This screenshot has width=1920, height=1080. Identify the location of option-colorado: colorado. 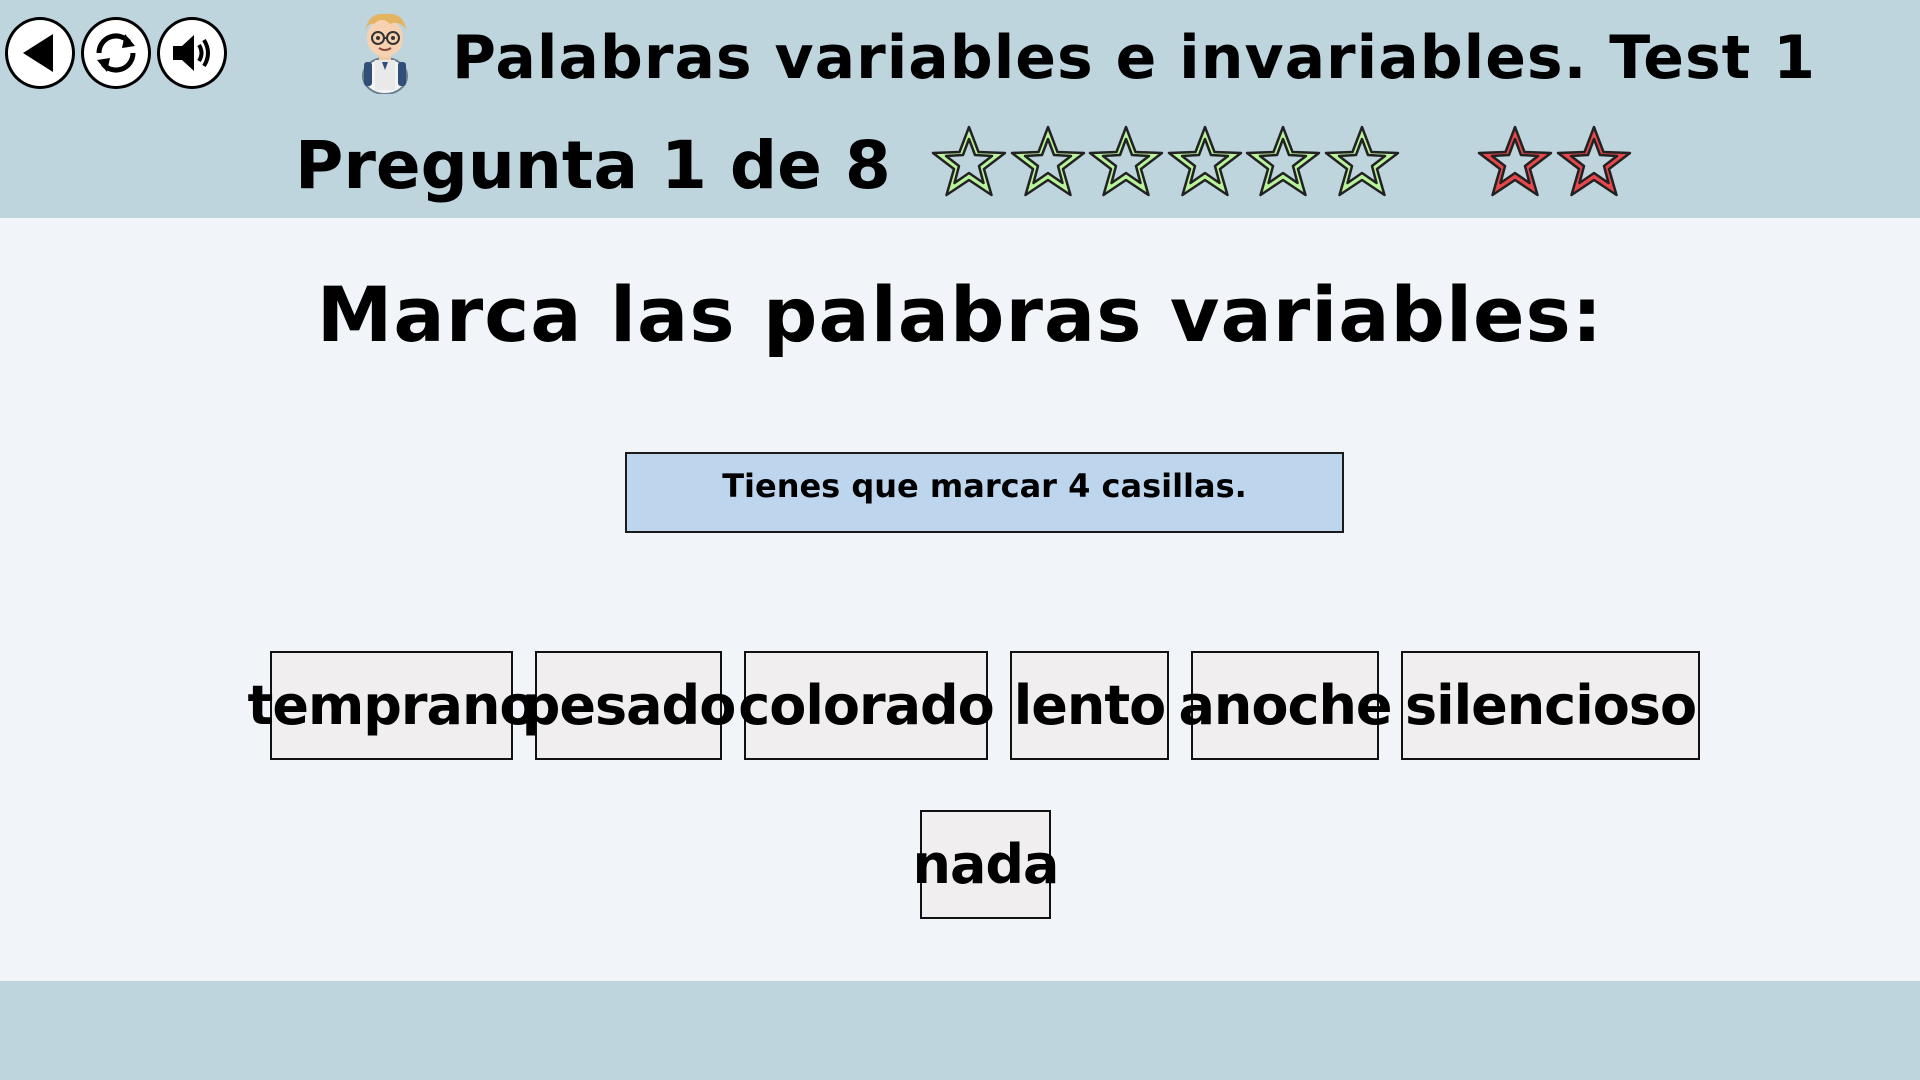
(866, 705).